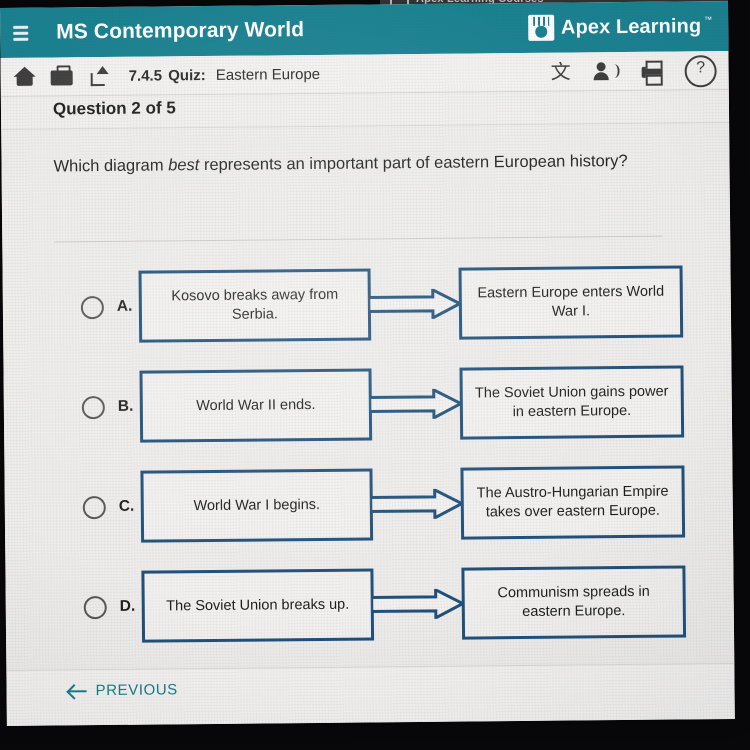  What do you see at coordinates (631, 26) in the screenshot?
I see `brand-name: Apex Learning` at bounding box center [631, 26].